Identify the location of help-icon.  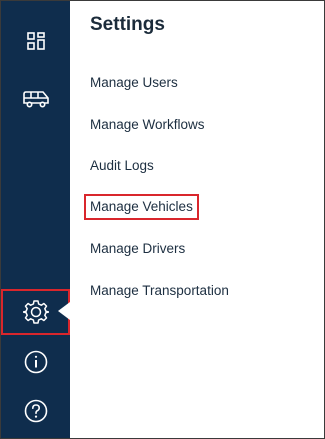
(36, 411).